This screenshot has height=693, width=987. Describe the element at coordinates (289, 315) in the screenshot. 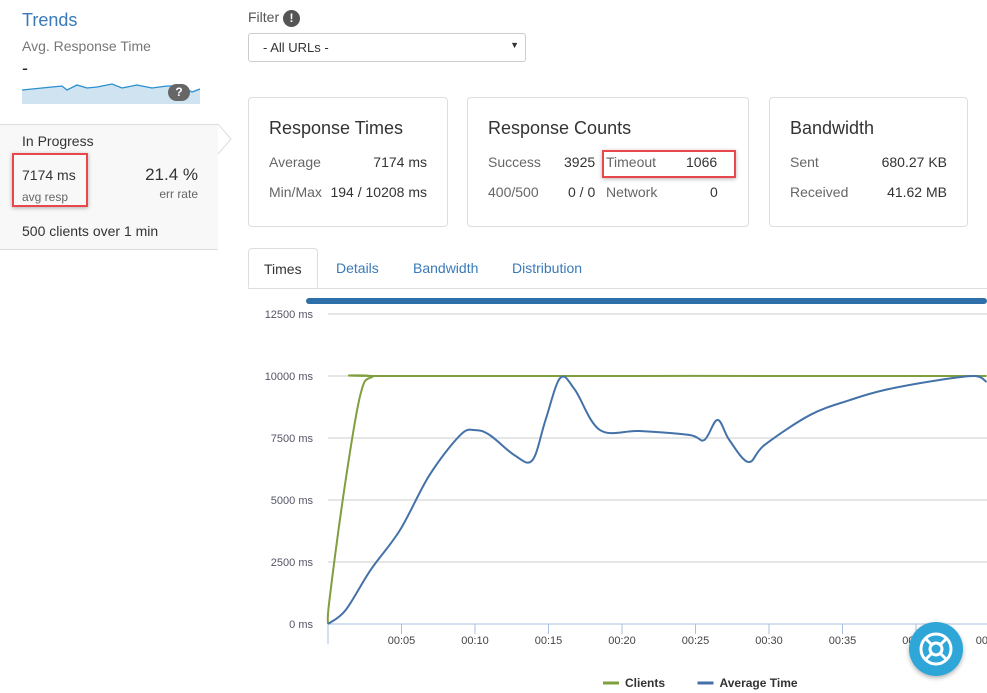

I see `y-tick-label: 12500 ms` at that location.